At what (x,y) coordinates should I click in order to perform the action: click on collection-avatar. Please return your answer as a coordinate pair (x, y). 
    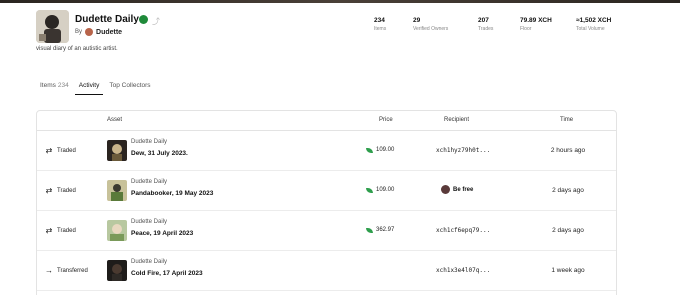
    Looking at the image, I should click on (52, 26).